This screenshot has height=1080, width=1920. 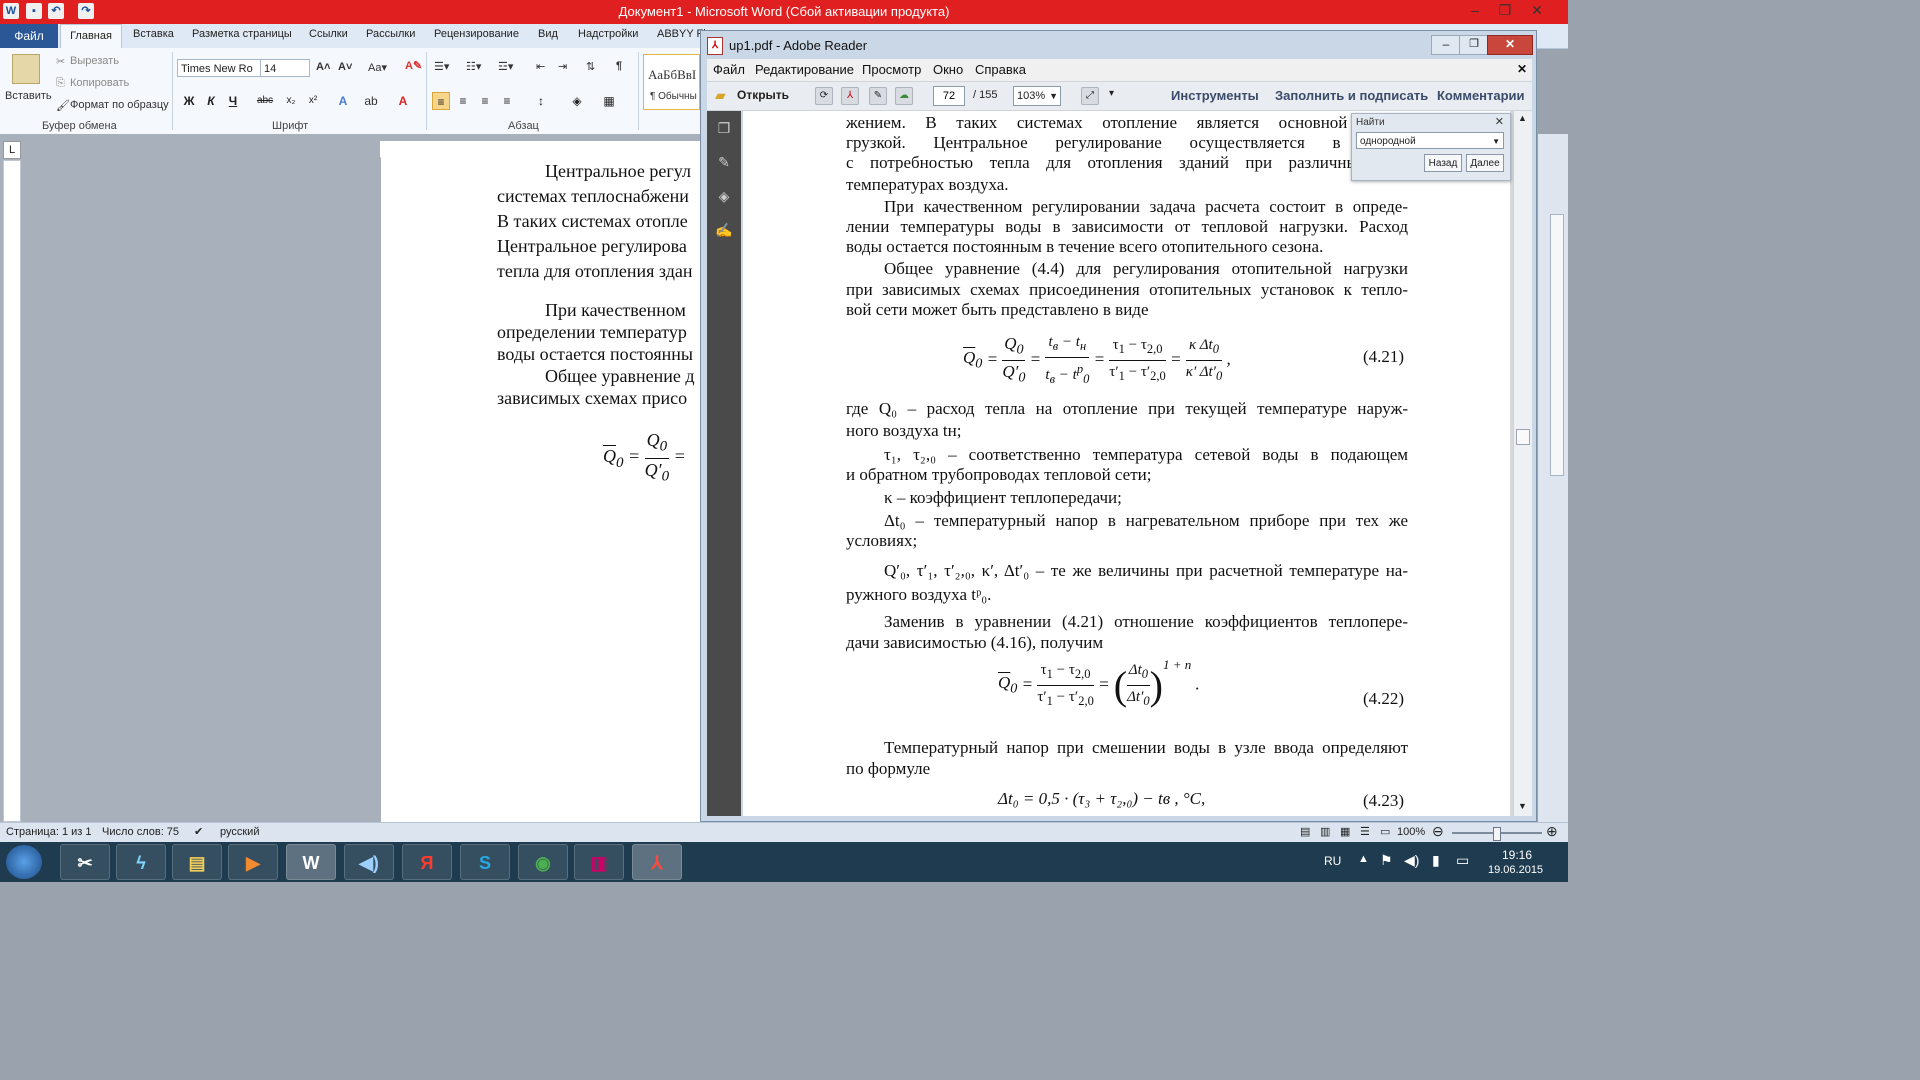 I want to click on zoom-slider-thumb, so click(x=1497, y=834).